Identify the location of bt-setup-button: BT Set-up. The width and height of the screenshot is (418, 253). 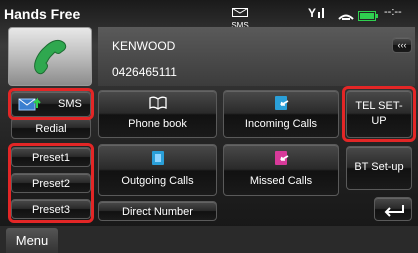
(379, 168).